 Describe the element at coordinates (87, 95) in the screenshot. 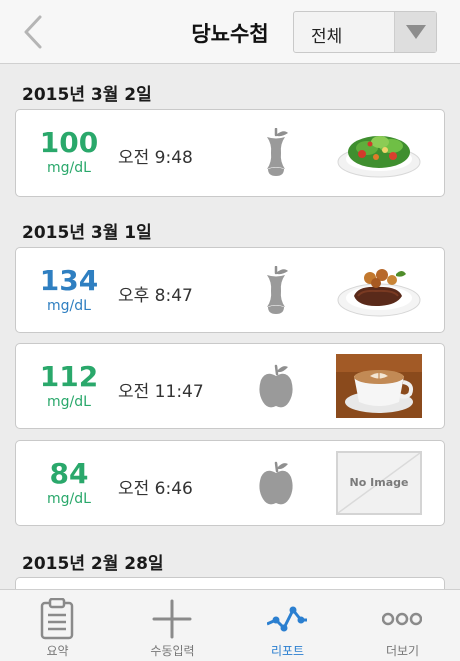

I see `date-header: 2015년 3월 2일` at that location.